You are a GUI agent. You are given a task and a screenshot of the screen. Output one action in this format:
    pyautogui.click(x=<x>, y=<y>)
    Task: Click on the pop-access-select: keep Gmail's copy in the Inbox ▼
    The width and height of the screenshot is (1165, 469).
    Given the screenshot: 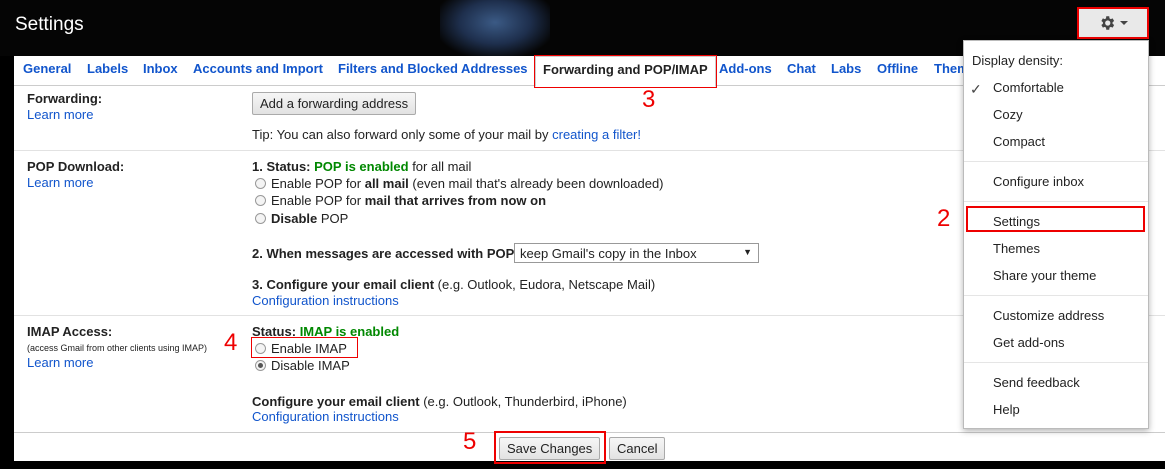 What is the action you would take?
    pyautogui.click(x=636, y=253)
    